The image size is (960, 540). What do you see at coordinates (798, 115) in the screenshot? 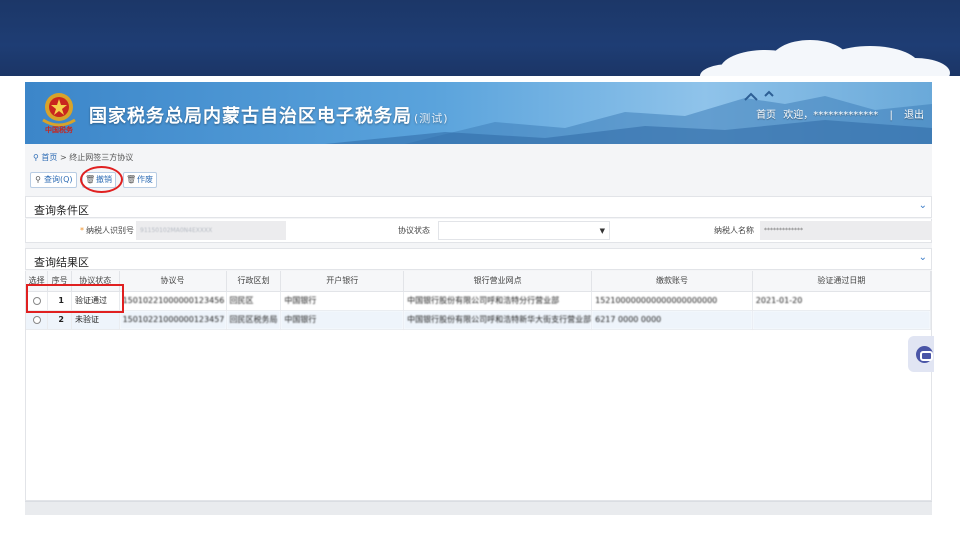
I see `welcome-text: 欢迎，` at bounding box center [798, 115].